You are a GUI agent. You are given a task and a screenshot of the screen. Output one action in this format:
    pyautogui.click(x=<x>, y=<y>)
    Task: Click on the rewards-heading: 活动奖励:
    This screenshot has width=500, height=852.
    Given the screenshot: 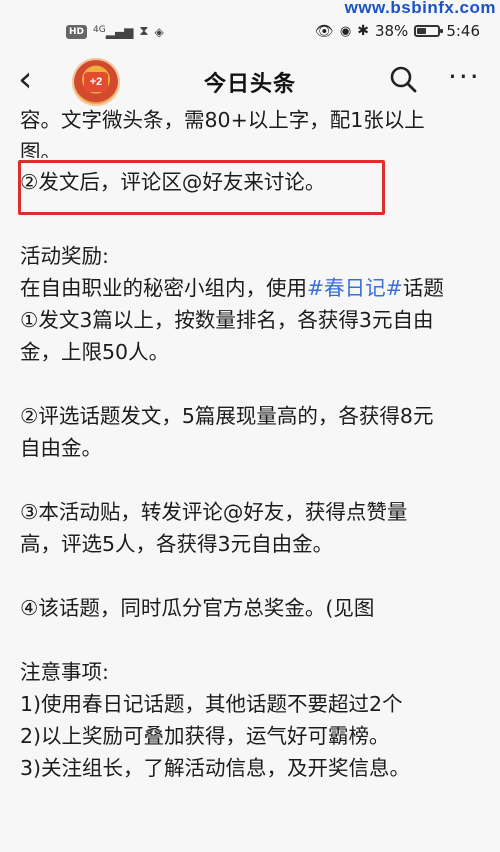 What is the action you would take?
    pyautogui.click(x=64, y=256)
    